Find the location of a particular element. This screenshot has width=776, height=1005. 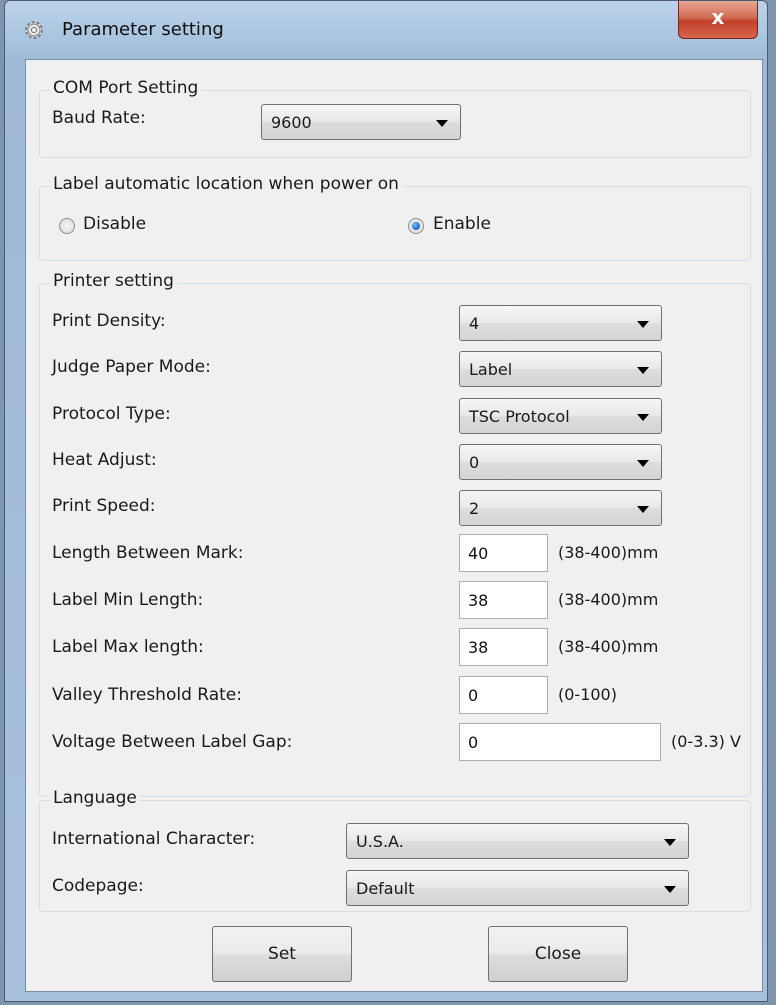

window-close-button: x is located at coordinates (718, 20).